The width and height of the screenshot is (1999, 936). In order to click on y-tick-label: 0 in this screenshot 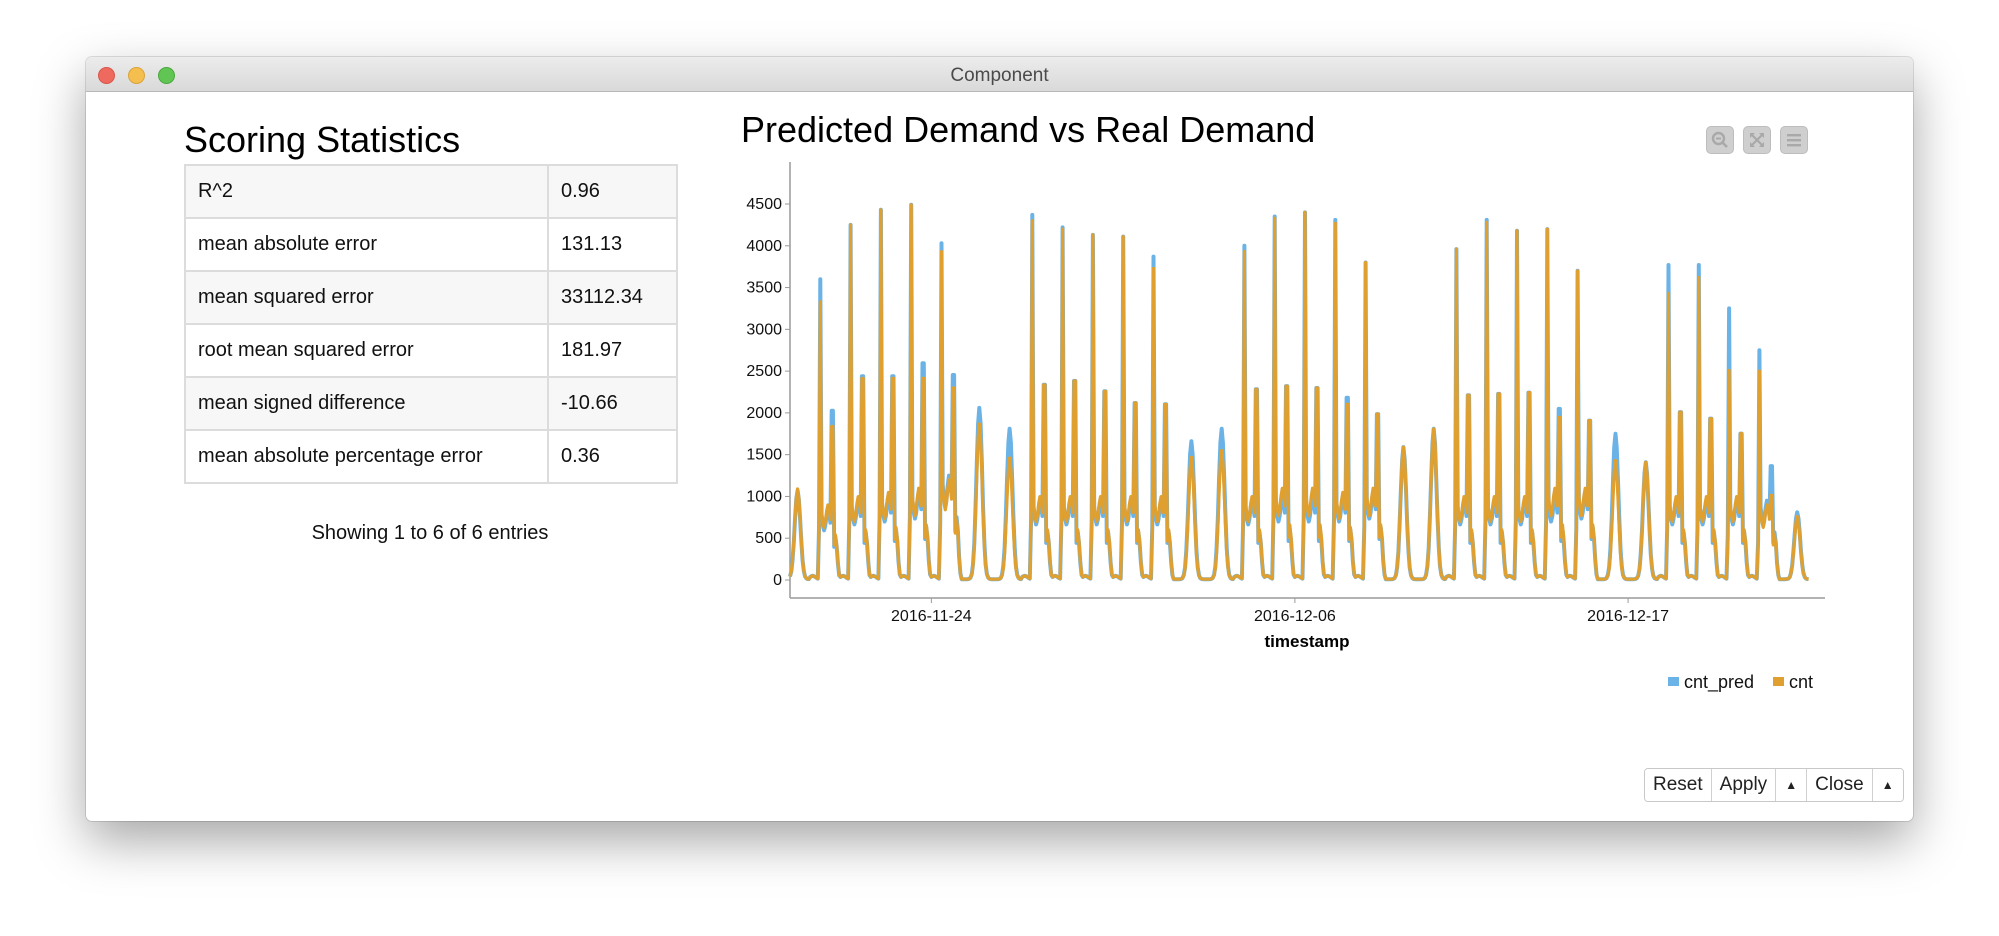, I will do `click(777, 580)`.